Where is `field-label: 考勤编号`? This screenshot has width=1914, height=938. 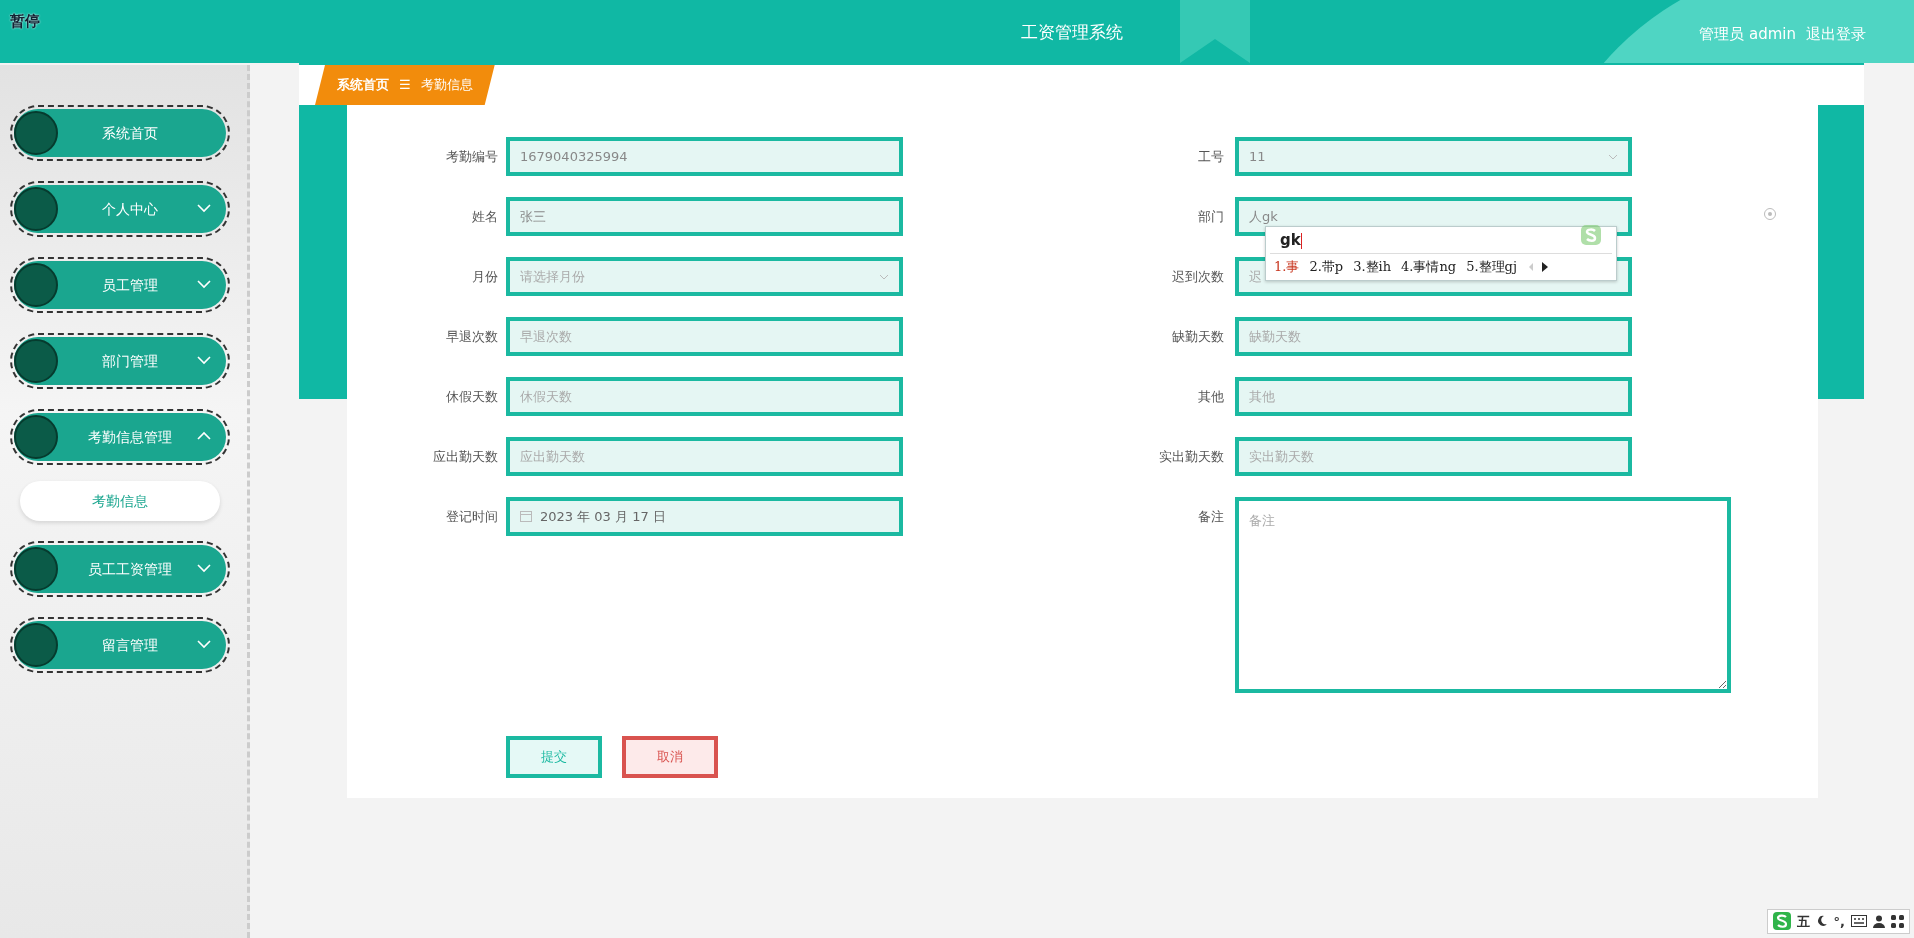
field-label: 考勤编号 is located at coordinates (471, 157).